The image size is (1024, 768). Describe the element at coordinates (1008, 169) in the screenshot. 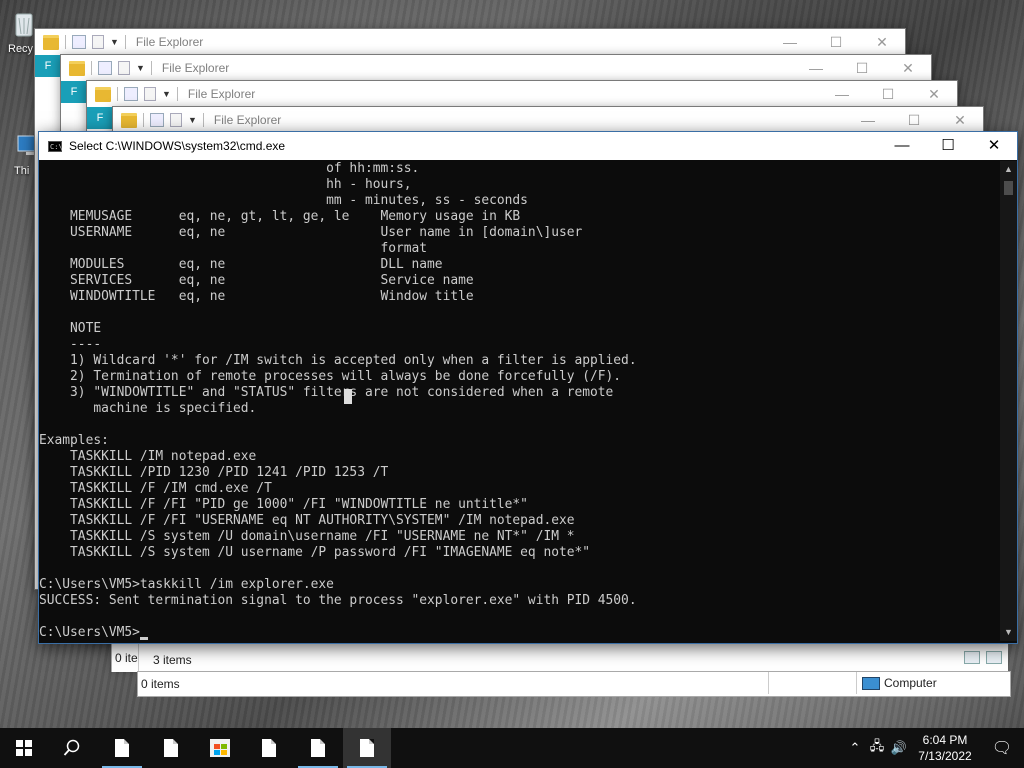

I see `scroll-up-icon: ▲` at that location.